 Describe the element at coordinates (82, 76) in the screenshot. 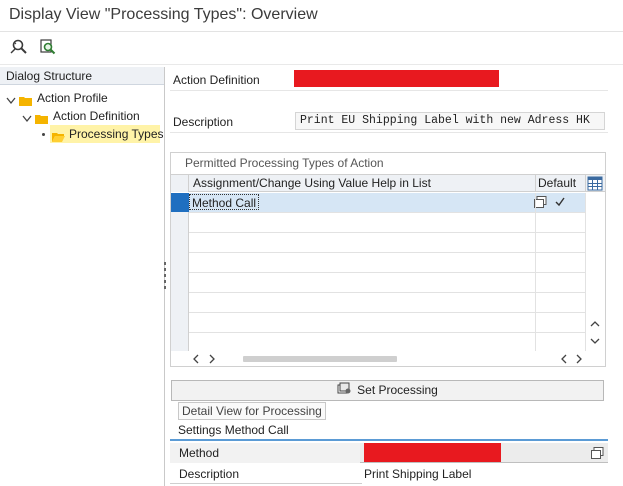

I see `dialog-structure-header: Dialog Structure` at that location.